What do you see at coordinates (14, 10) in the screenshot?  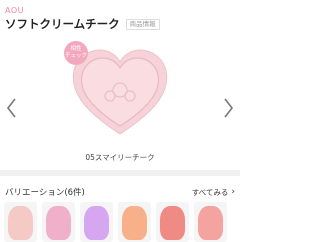 I see `brand-name: AOU` at bounding box center [14, 10].